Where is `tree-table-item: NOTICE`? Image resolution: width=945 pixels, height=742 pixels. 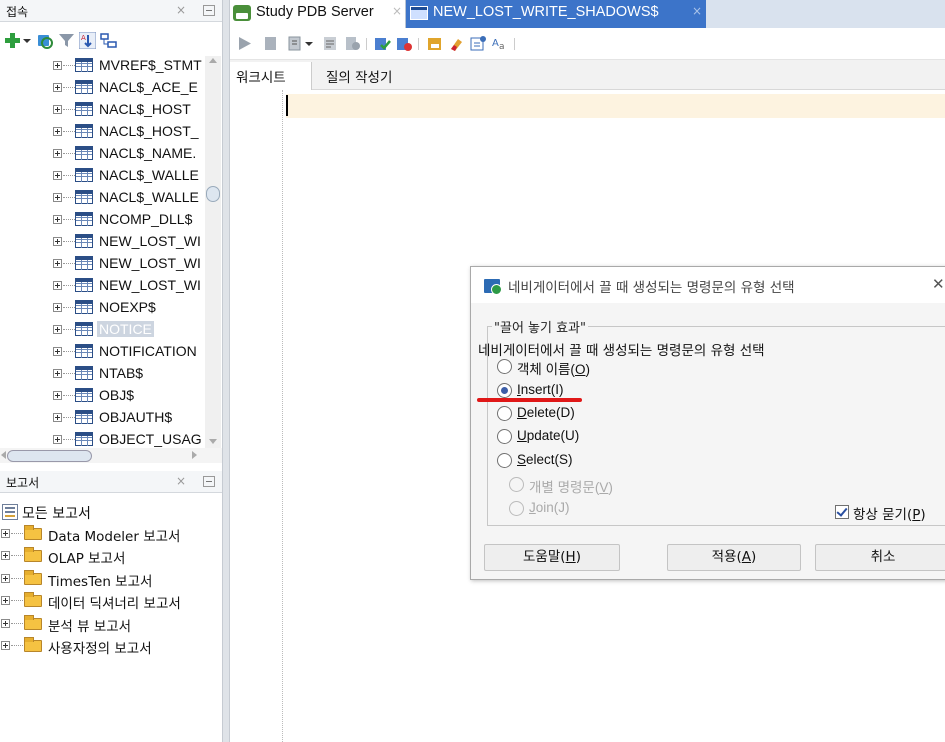 tree-table-item: NOTICE is located at coordinates (102, 330).